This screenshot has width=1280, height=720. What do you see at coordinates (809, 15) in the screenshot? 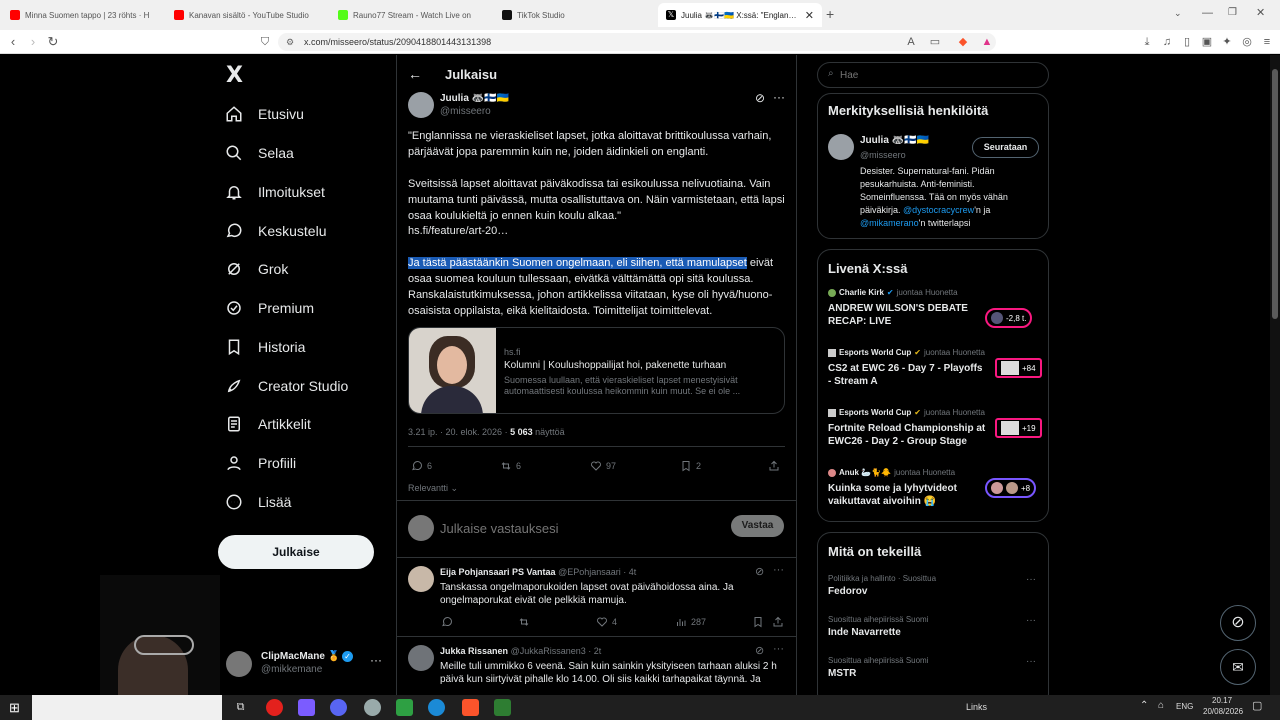
I see `close-tab-icon: ✕` at bounding box center [809, 15].